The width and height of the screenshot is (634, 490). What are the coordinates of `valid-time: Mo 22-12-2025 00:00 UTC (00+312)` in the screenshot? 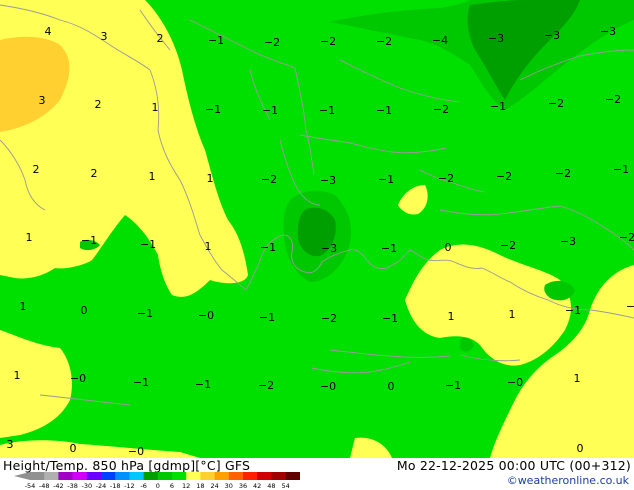 It's located at (513, 465).